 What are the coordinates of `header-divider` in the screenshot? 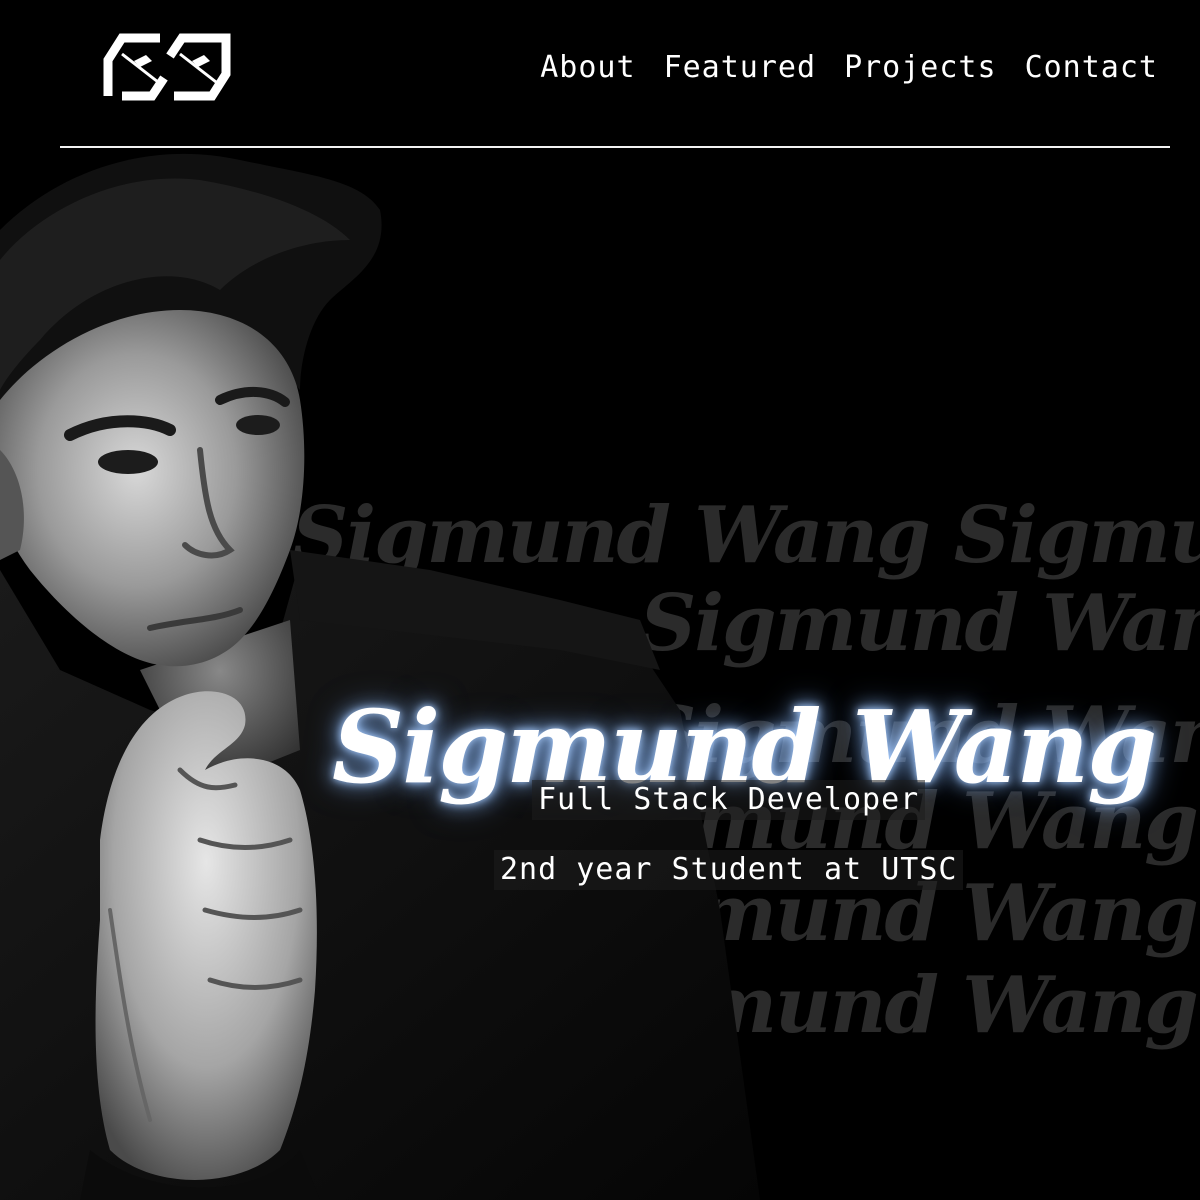 It's located at (615, 147).